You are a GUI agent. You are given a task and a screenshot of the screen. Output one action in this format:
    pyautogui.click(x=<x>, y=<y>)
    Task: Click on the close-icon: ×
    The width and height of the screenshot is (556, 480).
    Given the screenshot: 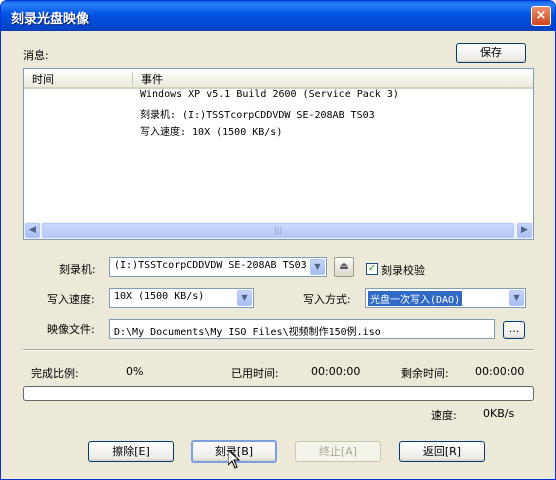 What is the action you would take?
    pyautogui.click(x=541, y=15)
    